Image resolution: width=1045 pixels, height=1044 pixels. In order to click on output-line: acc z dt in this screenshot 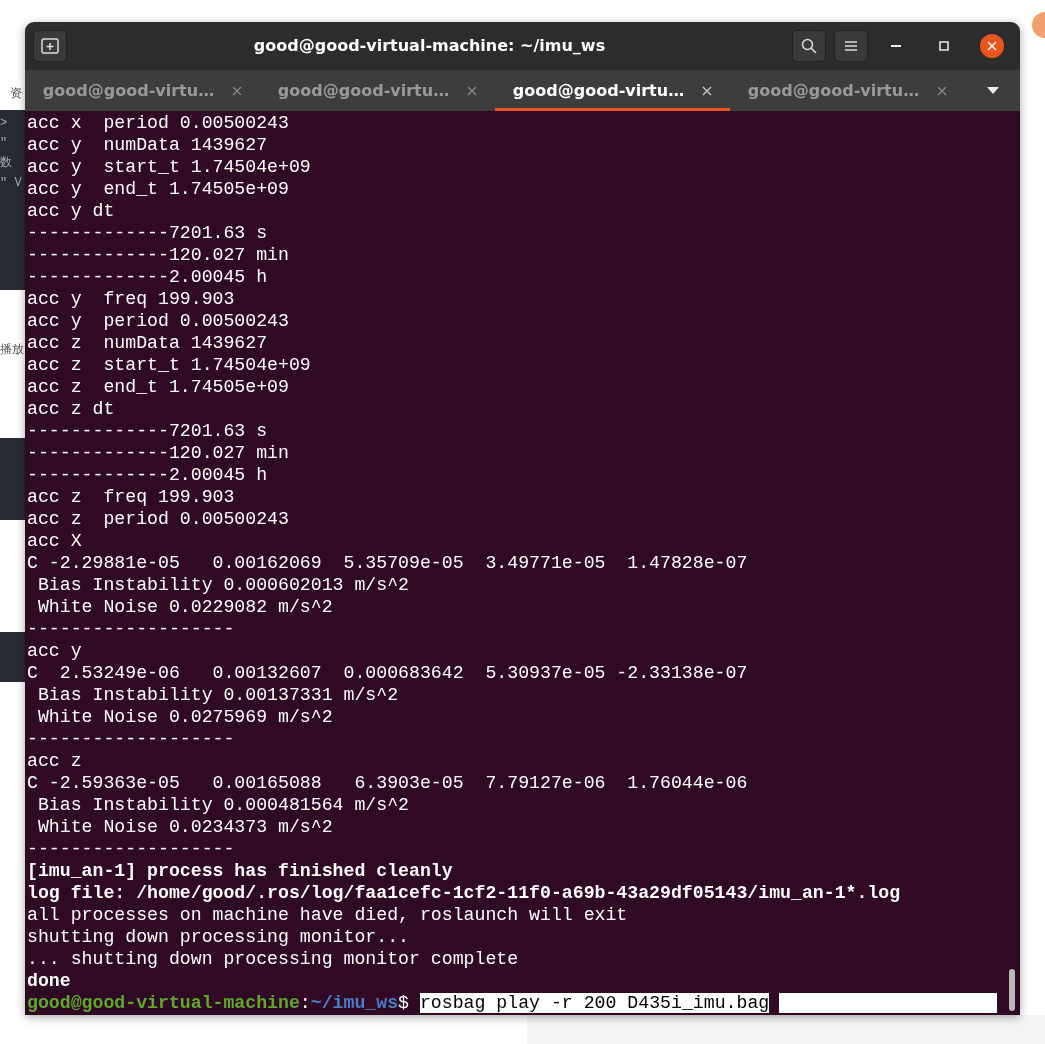, I will do `click(71, 409)`.